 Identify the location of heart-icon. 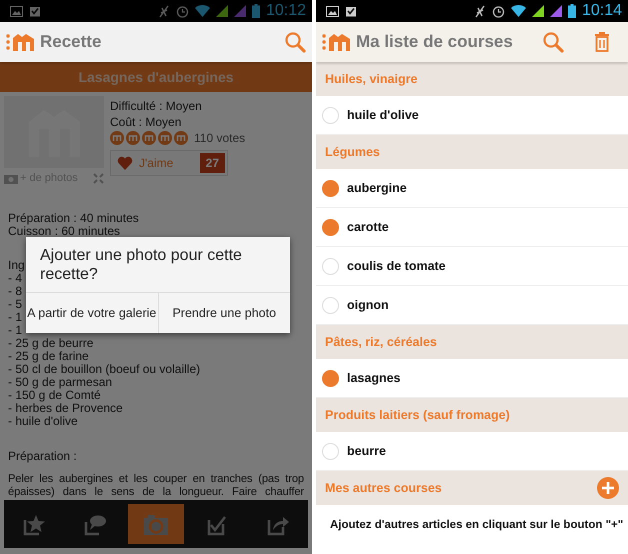
(125, 163).